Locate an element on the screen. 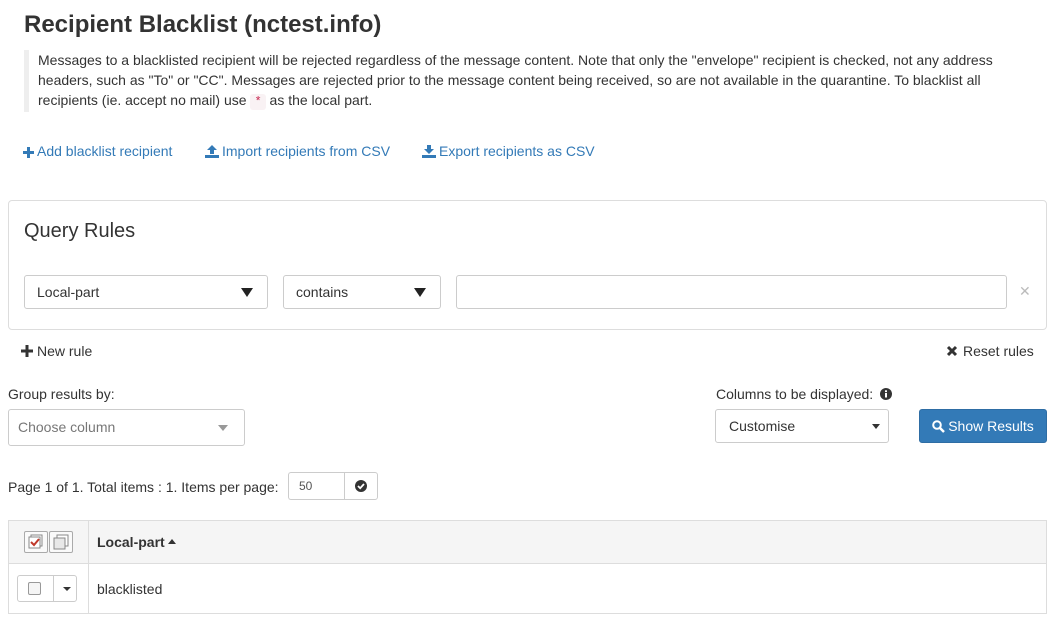 The height and width of the screenshot is (624, 1062). columns-select-value: Customise is located at coordinates (762, 426).